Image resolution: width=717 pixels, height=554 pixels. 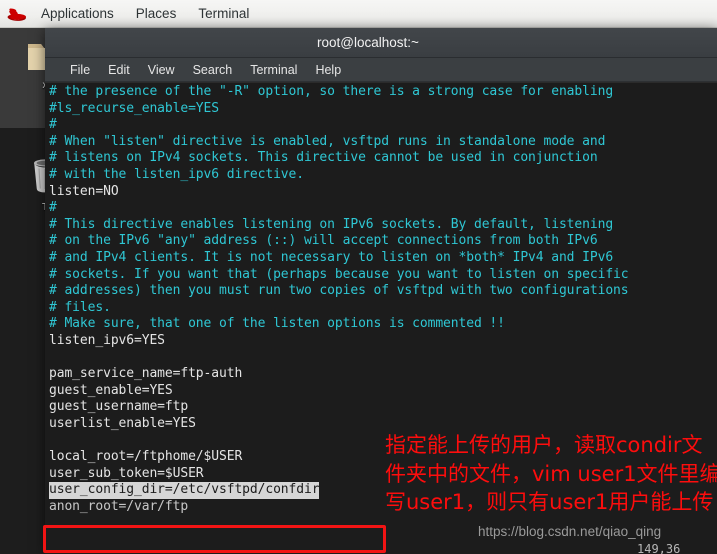 What do you see at coordinates (134, 108) in the screenshot?
I see `terminal-line-text: #ls_recurse_enable=YES` at bounding box center [134, 108].